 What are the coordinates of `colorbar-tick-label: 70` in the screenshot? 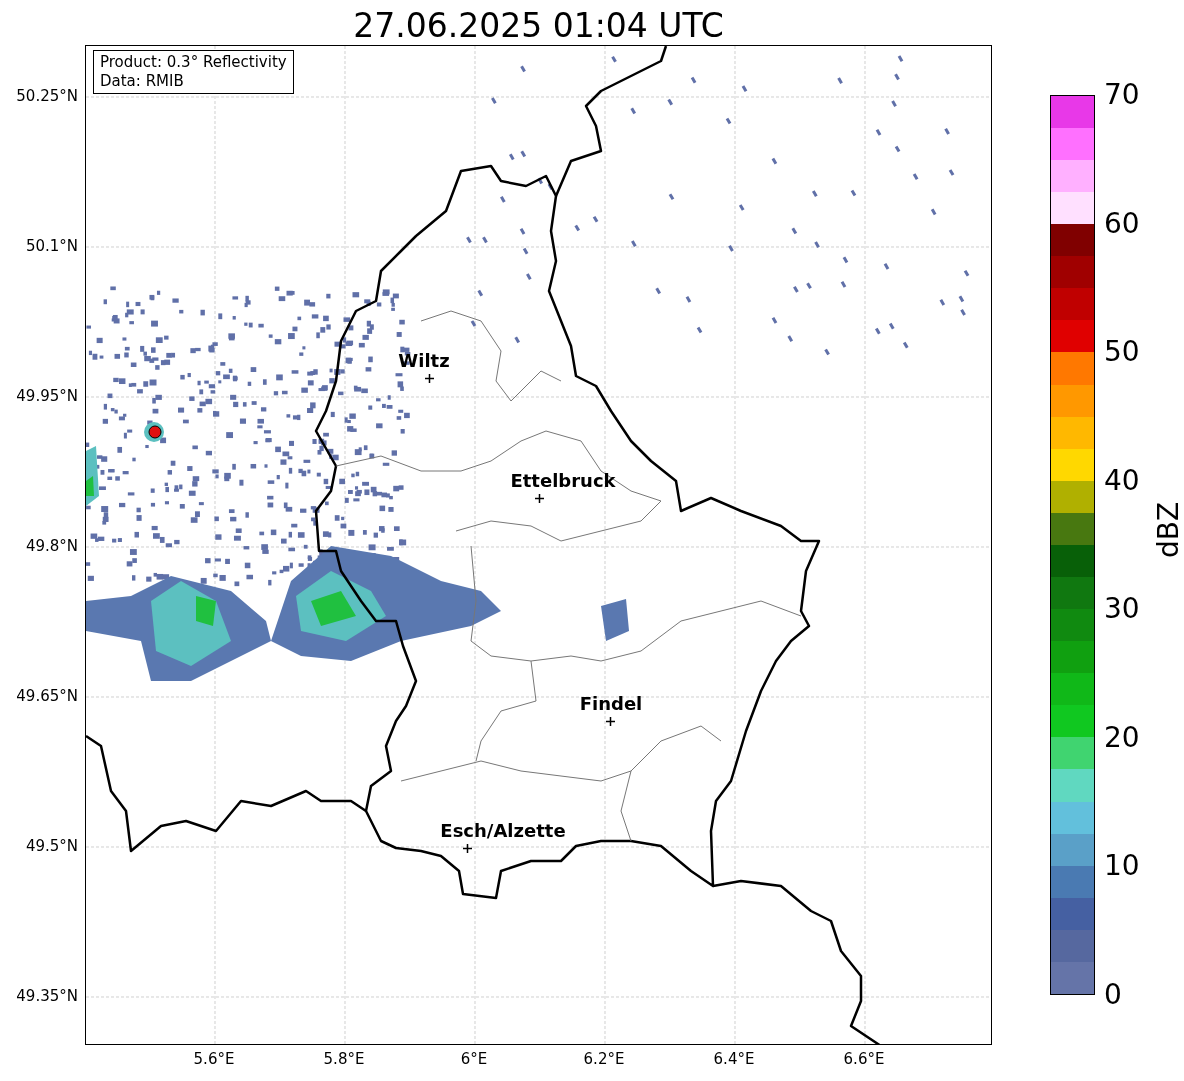 It's located at (1122, 95).